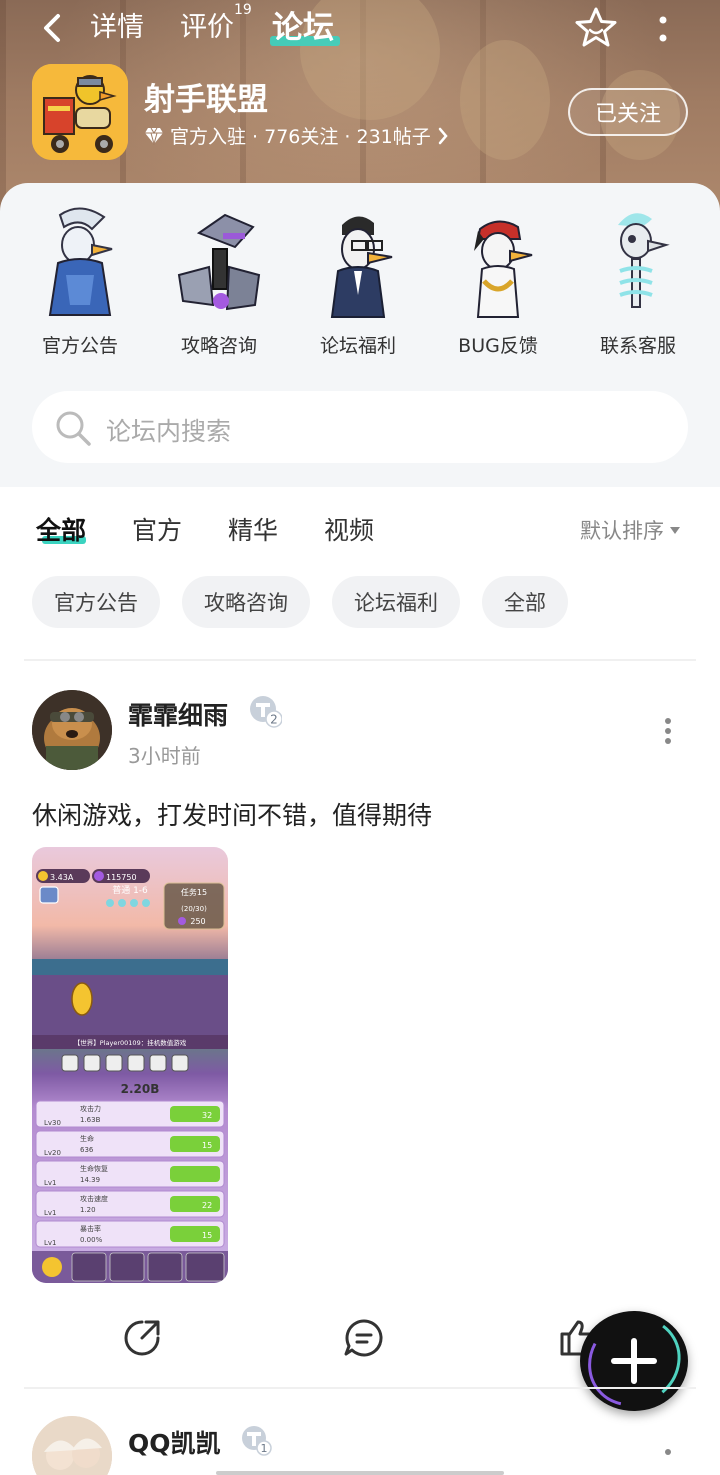 The width and height of the screenshot is (720, 1475). I want to click on svg-text: 22, so click(207, 1205).